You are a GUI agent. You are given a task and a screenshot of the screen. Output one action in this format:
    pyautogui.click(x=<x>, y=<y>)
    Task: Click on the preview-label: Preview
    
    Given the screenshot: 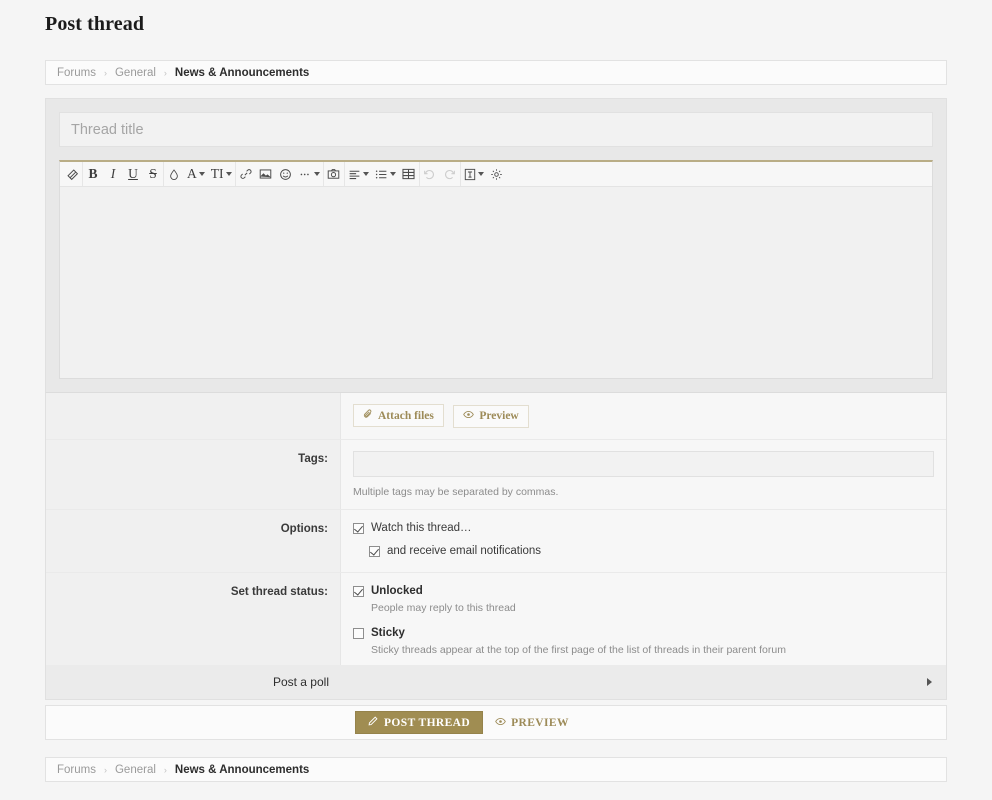 What is the action you would take?
    pyautogui.click(x=499, y=416)
    